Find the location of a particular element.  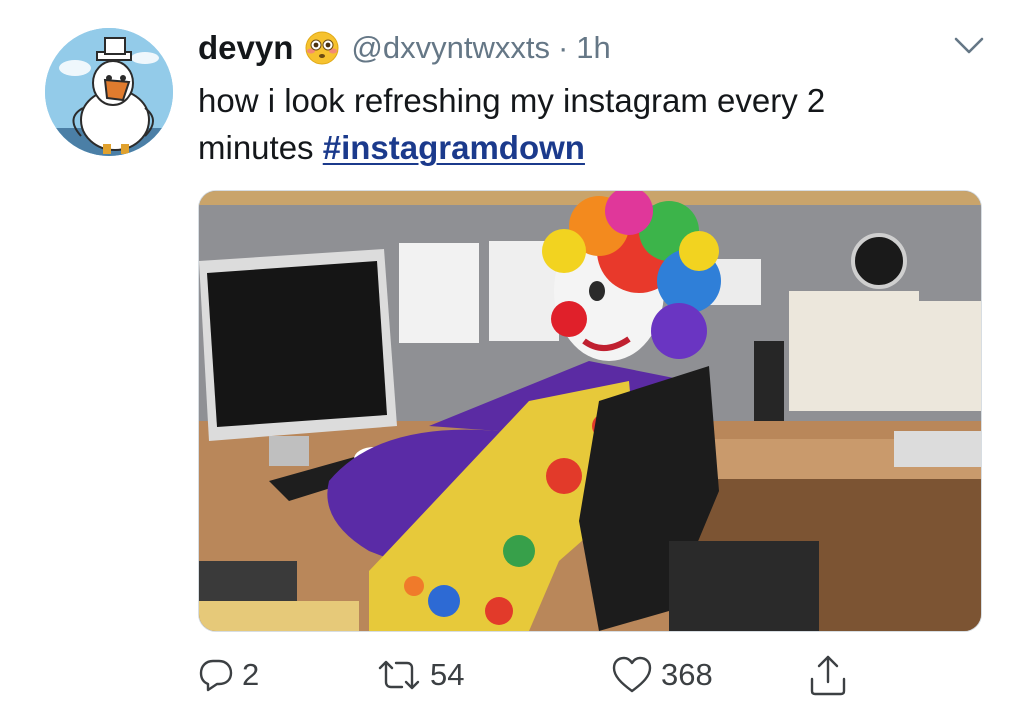

hashtag-link: #instagramdown is located at coordinates (454, 147).